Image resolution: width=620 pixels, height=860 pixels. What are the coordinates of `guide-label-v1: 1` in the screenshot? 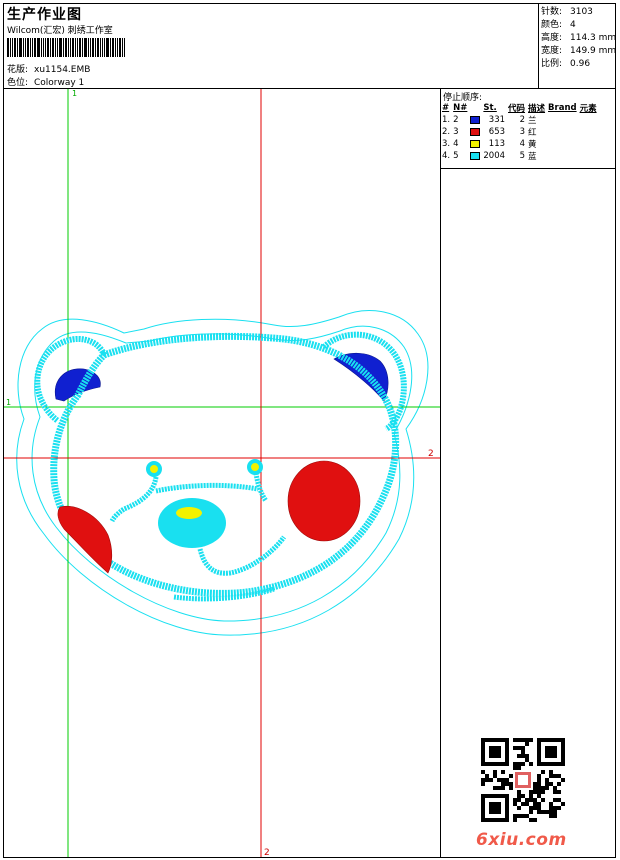 It's located at (74, 93).